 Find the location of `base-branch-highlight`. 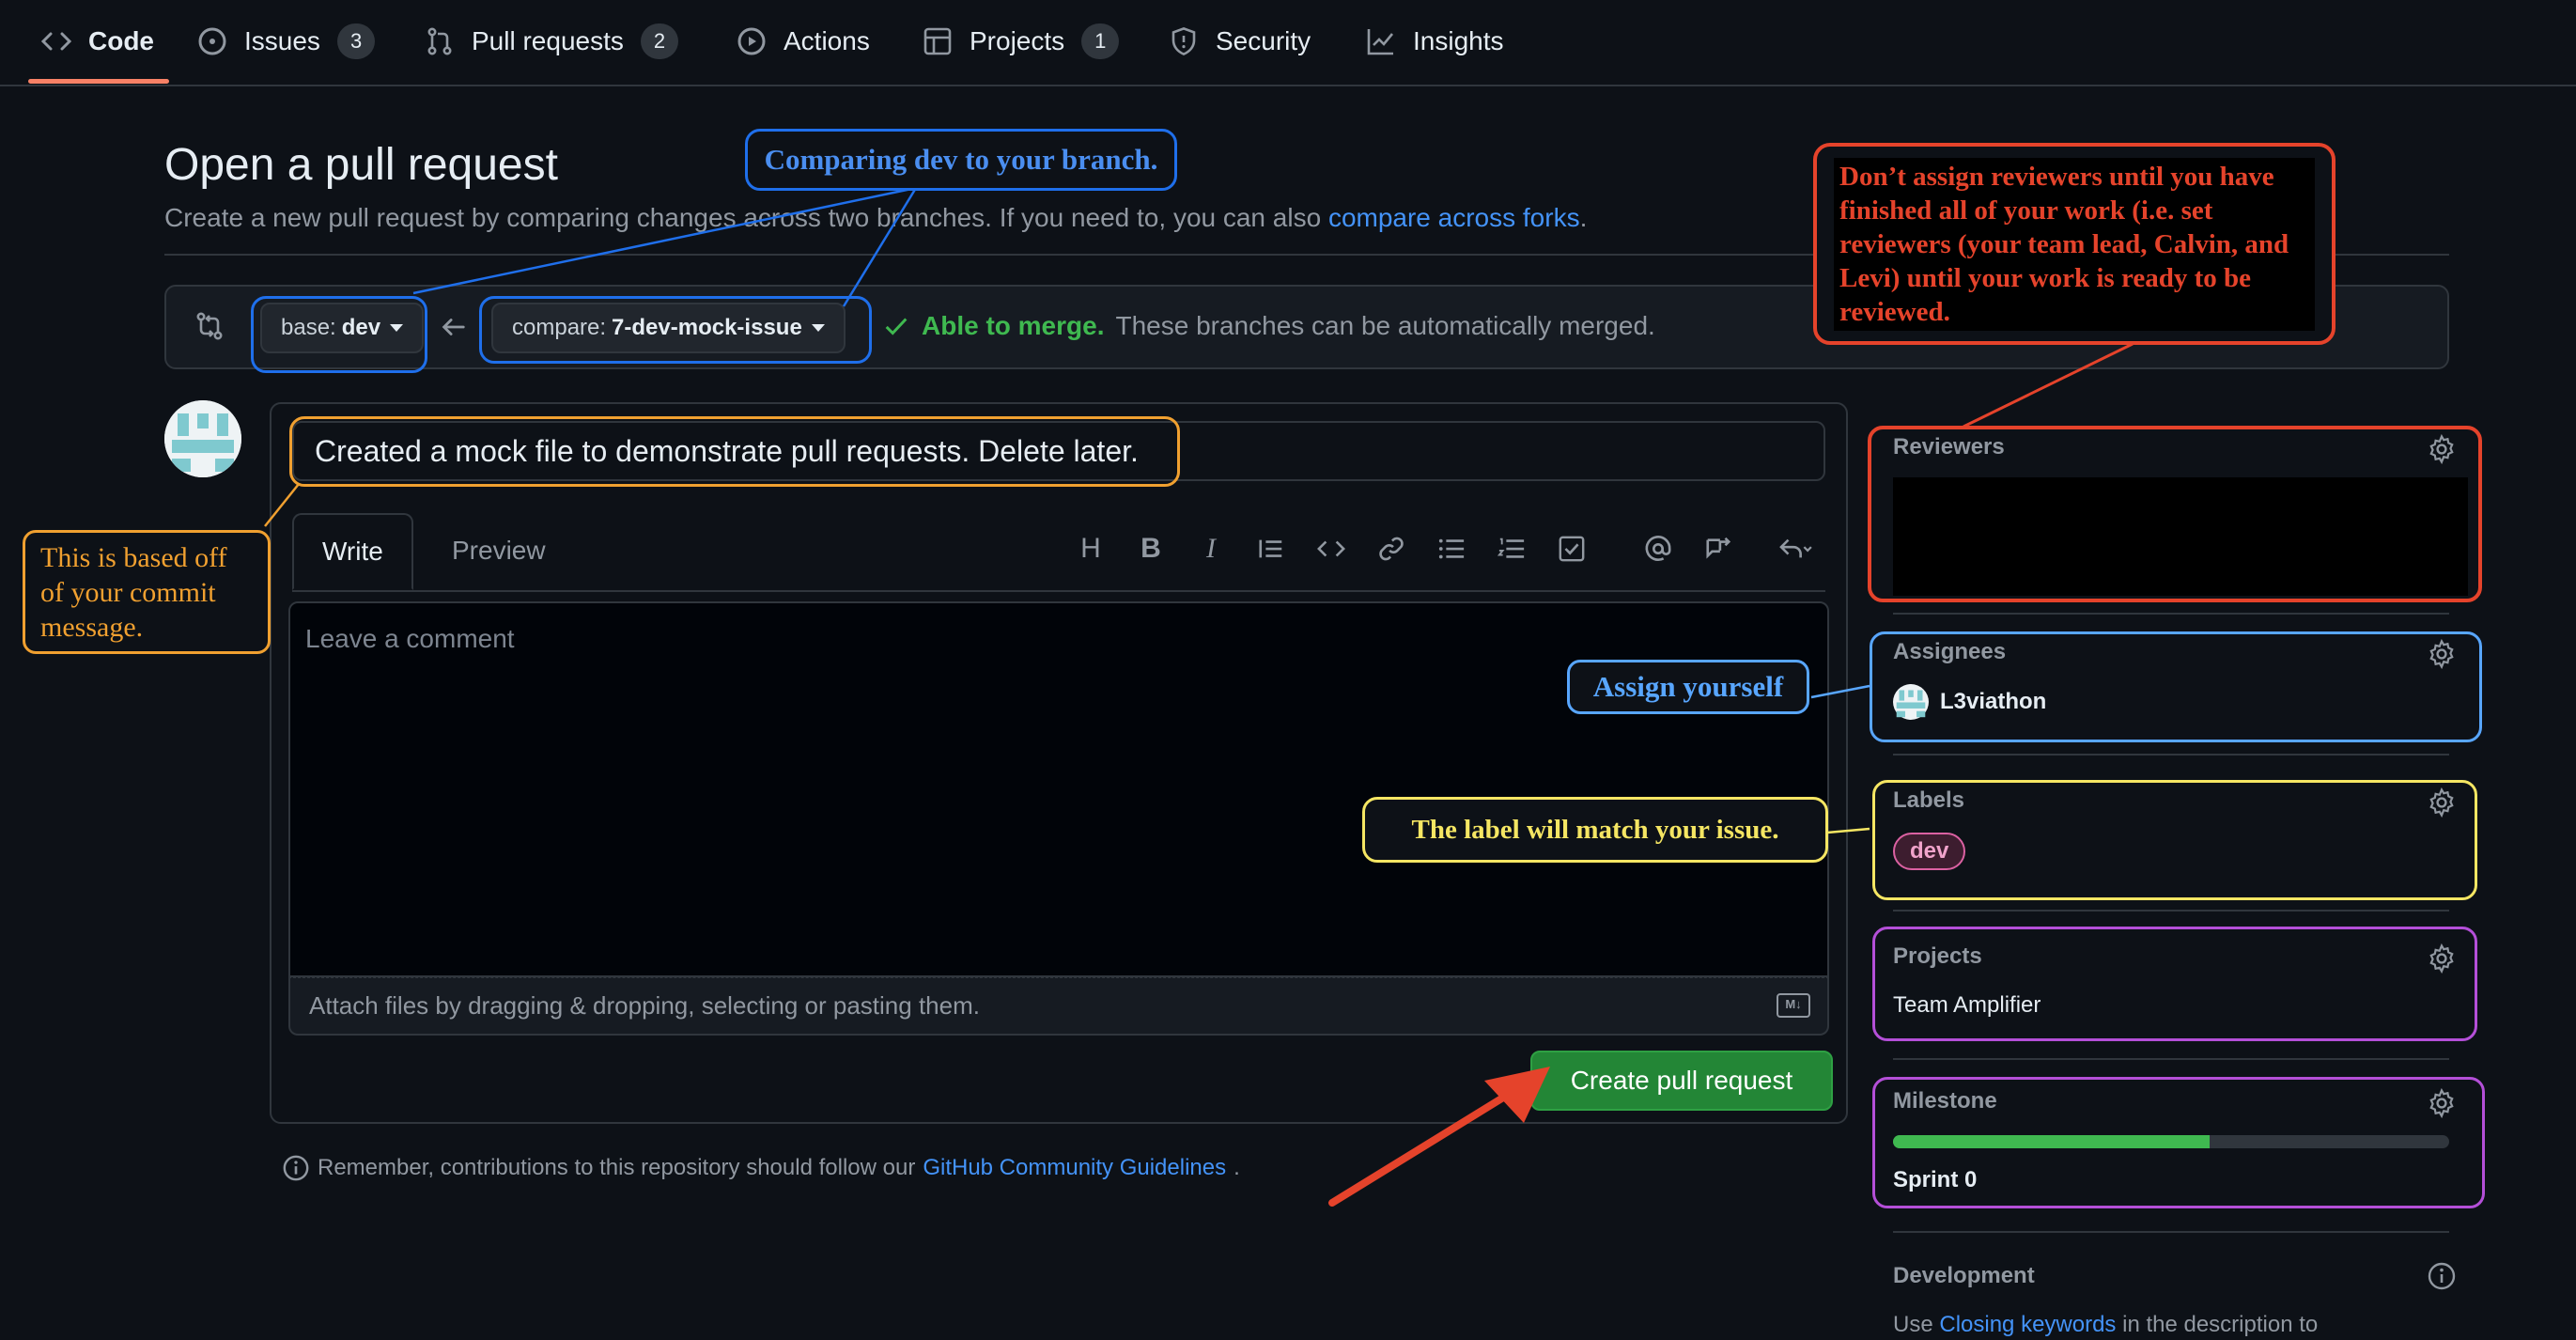

base-branch-highlight is located at coordinates (339, 334).